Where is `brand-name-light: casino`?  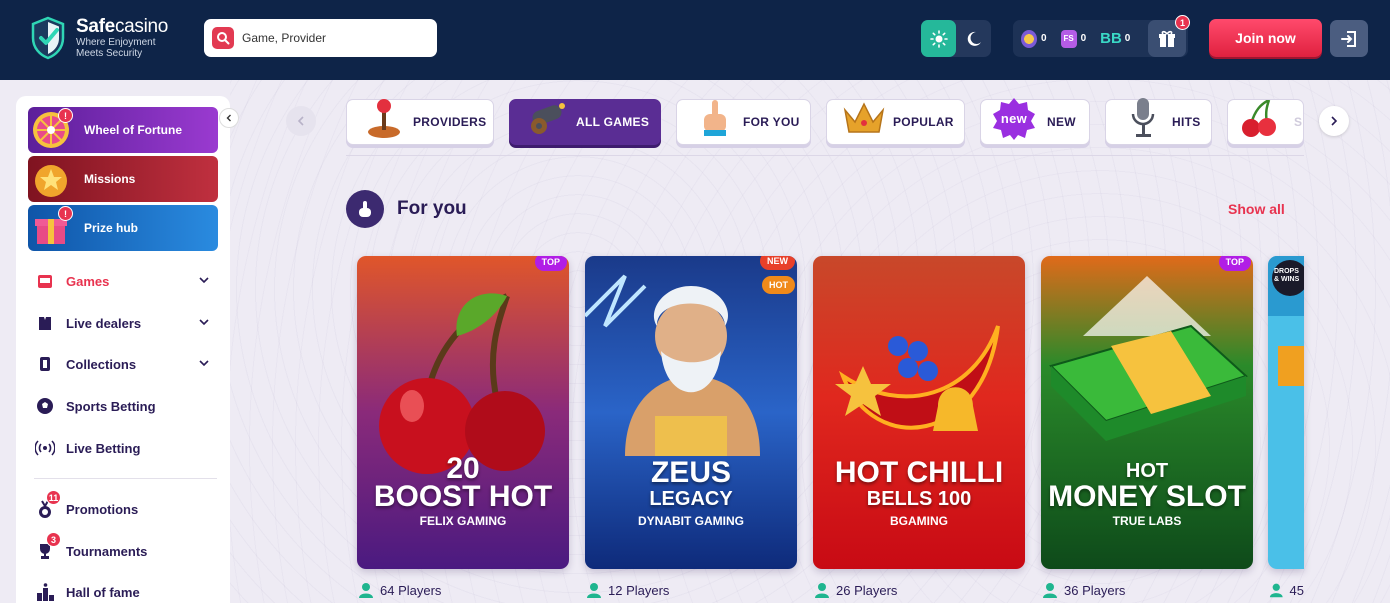 brand-name-light: casino is located at coordinates (141, 26).